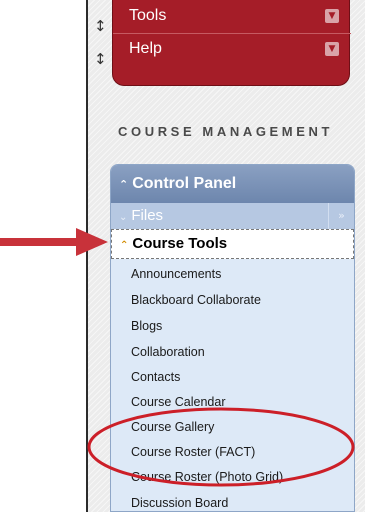 Image resolution: width=365 pixels, height=512 pixels. What do you see at coordinates (341, 216) in the screenshot?
I see `double-chevron-right-icon: »` at bounding box center [341, 216].